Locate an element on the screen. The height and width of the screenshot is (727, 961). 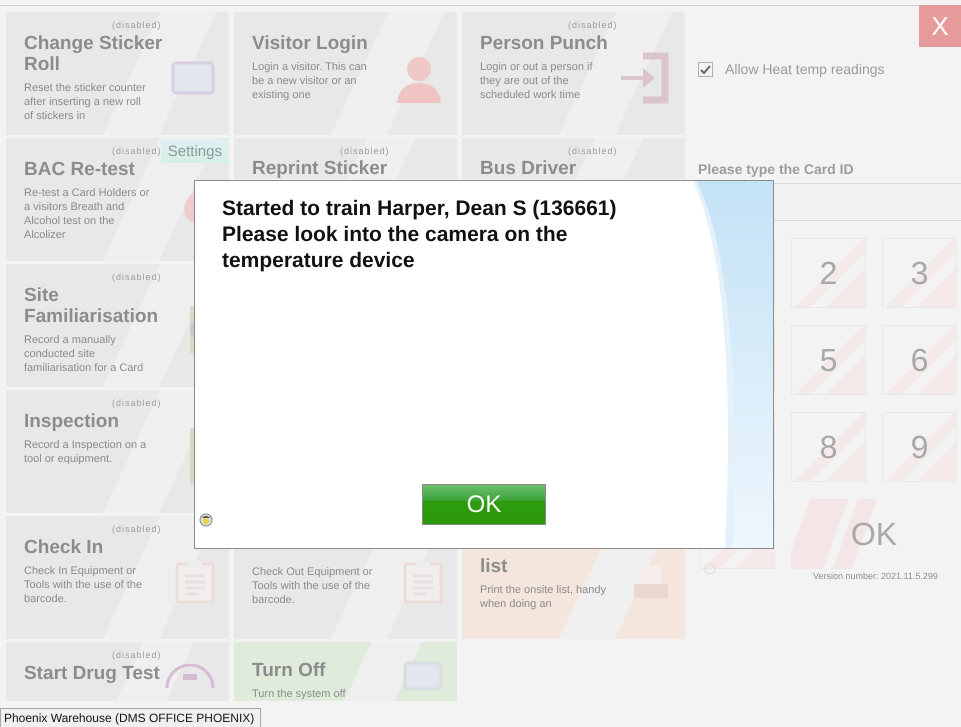
printer-icon is located at coordinates (650, 582).